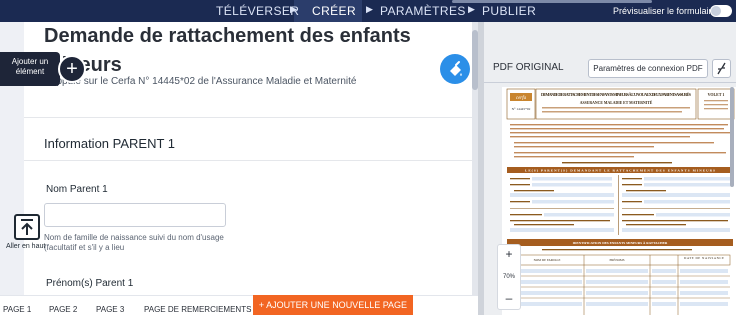 This screenshot has height=315, width=736. What do you see at coordinates (110, 309) in the screenshot?
I see `page-tab-3: PAGE 3` at bounding box center [110, 309].